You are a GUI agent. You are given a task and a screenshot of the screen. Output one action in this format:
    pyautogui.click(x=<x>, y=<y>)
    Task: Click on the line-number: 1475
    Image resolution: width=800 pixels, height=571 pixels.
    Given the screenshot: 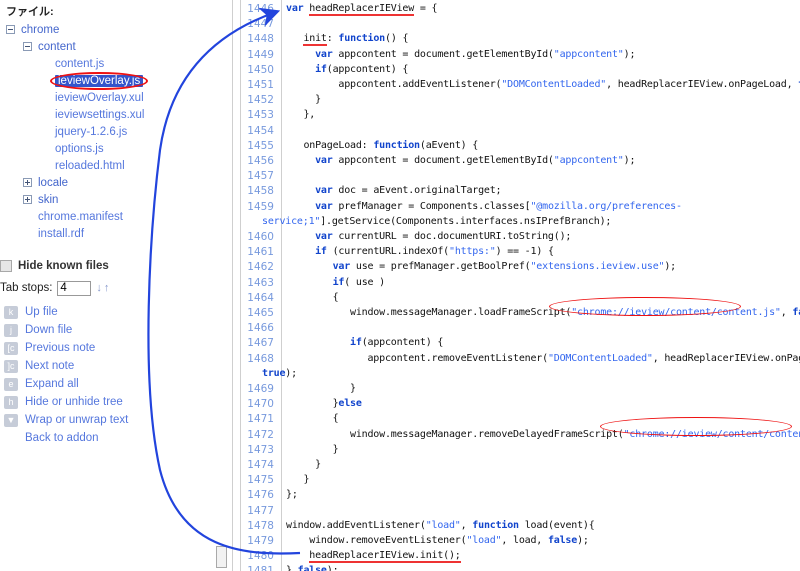 What is the action you would take?
    pyautogui.click(x=260, y=480)
    